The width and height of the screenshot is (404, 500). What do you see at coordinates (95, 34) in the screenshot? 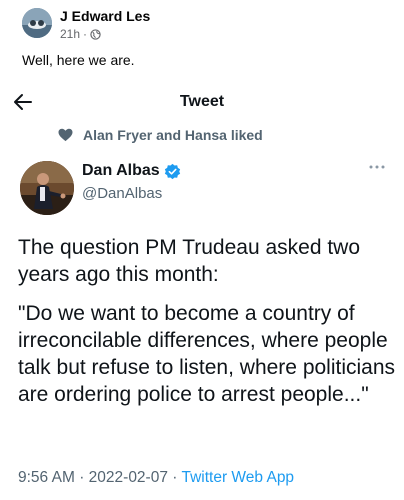
I see `globe-icon` at bounding box center [95, 34].